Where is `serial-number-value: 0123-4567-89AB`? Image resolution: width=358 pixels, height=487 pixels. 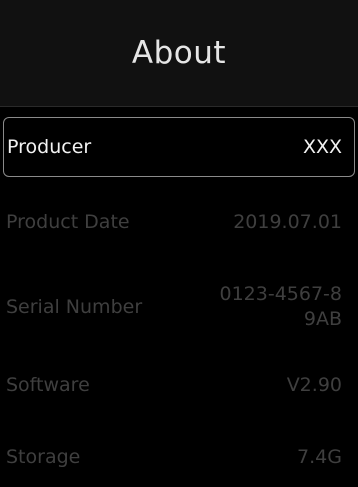
serial-number-value: 0123-4567-89AB is located at coordinates (280, 306).